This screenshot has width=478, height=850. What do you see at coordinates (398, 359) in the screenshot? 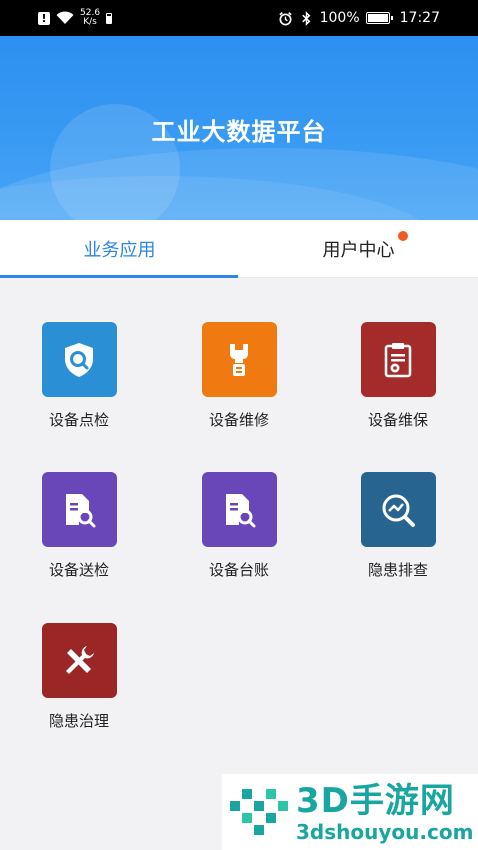
I see `clipboard-gear-icon` at bounding box center [398, 359].